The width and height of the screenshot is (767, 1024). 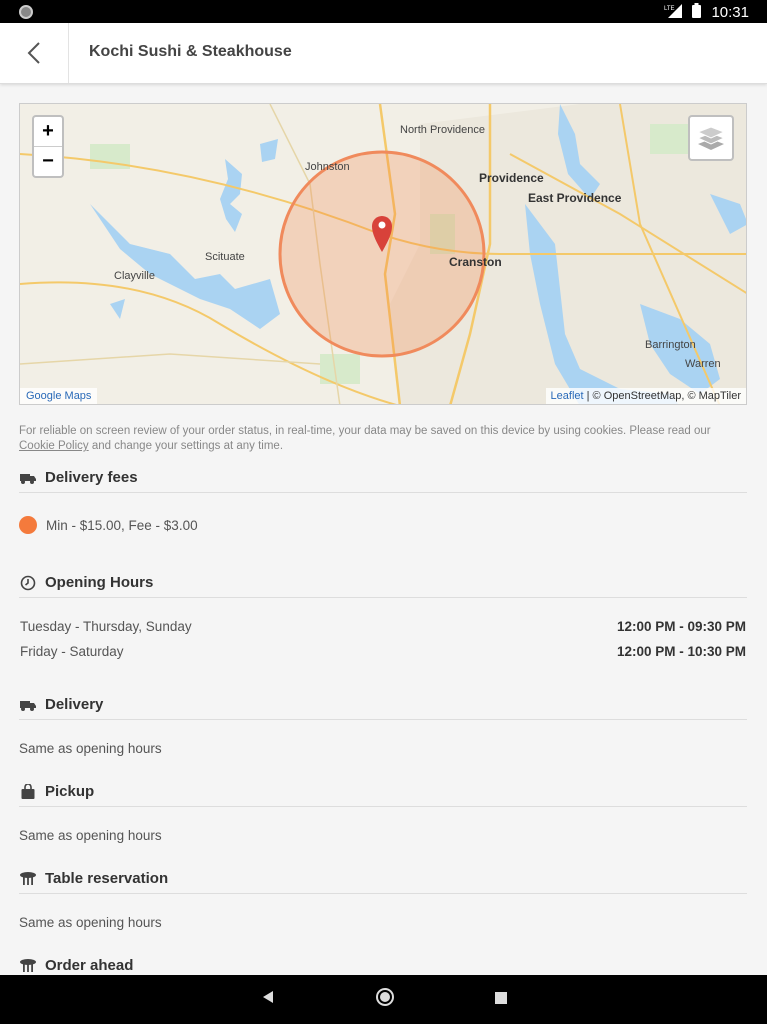 What do you see at coordinates (48, 160) in the screenshot?
I see `zoom-out-button: −` at bounding box center [48, 160].